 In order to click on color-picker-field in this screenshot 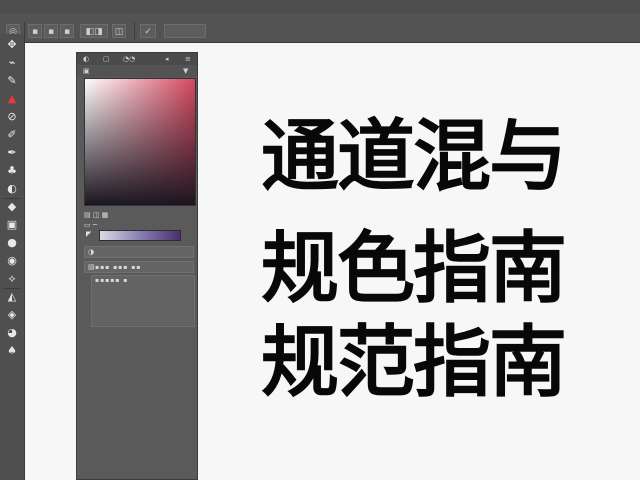, I will do `click(140, 142)`.